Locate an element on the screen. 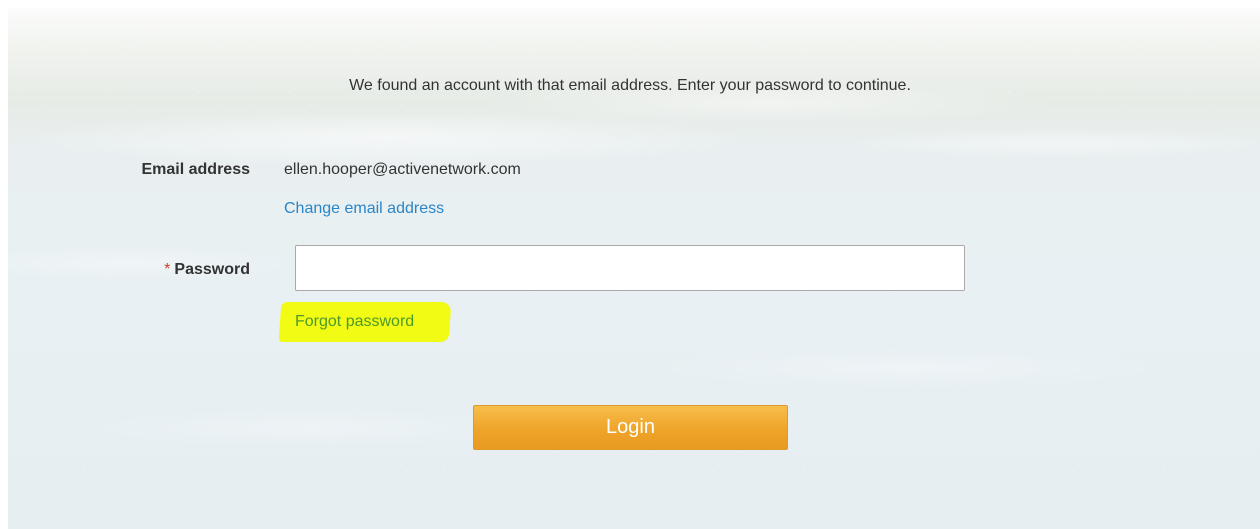 The image size is (1260, 529). login-button: Login is located at coordinates (630, 427).